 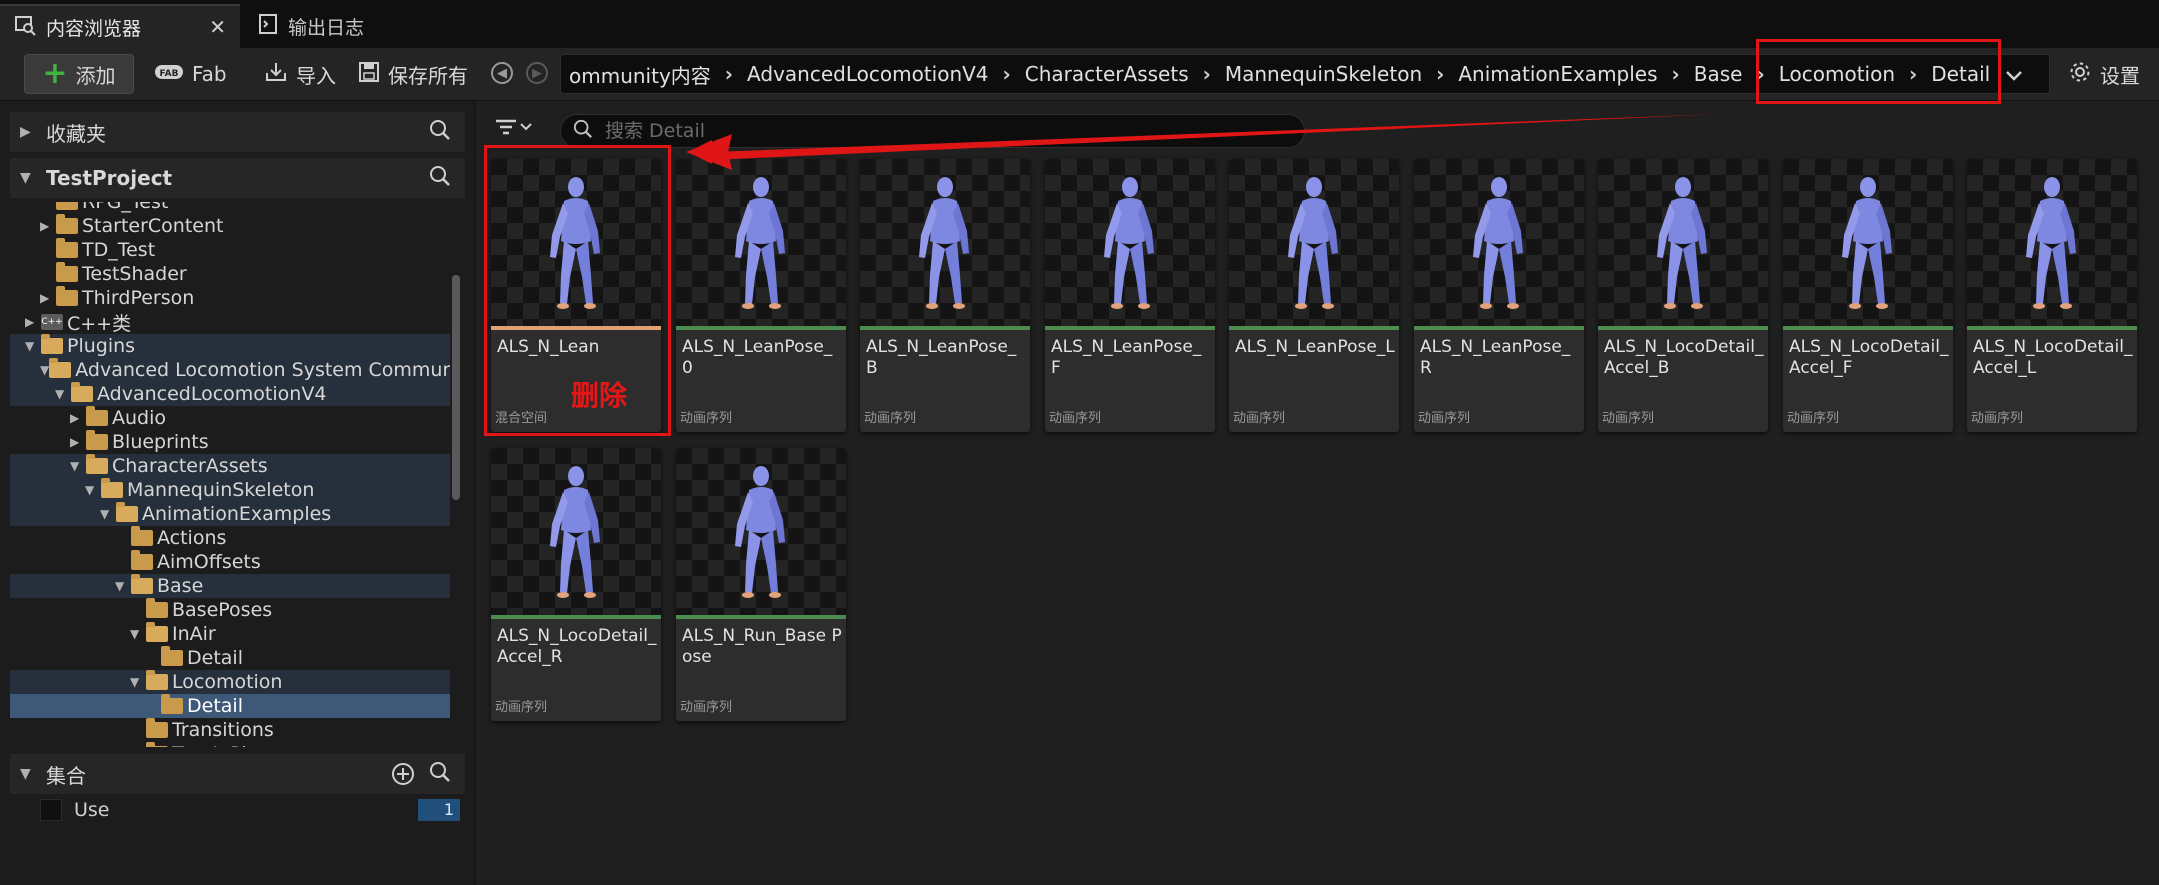 I want to click on arrow-head-icon, so click(x=709, y=152).